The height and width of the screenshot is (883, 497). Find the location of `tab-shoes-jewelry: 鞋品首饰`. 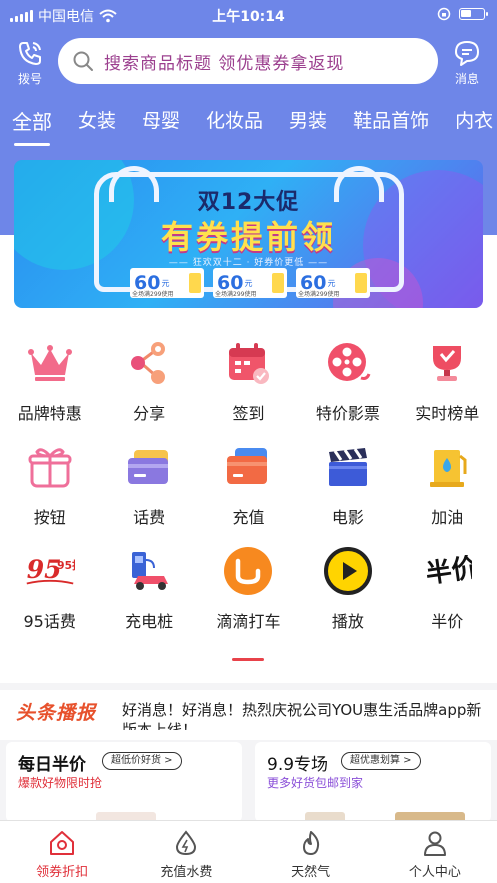

tab-shoes-jewelry: 鞋品首饰 is located at coordinates (391, 124).